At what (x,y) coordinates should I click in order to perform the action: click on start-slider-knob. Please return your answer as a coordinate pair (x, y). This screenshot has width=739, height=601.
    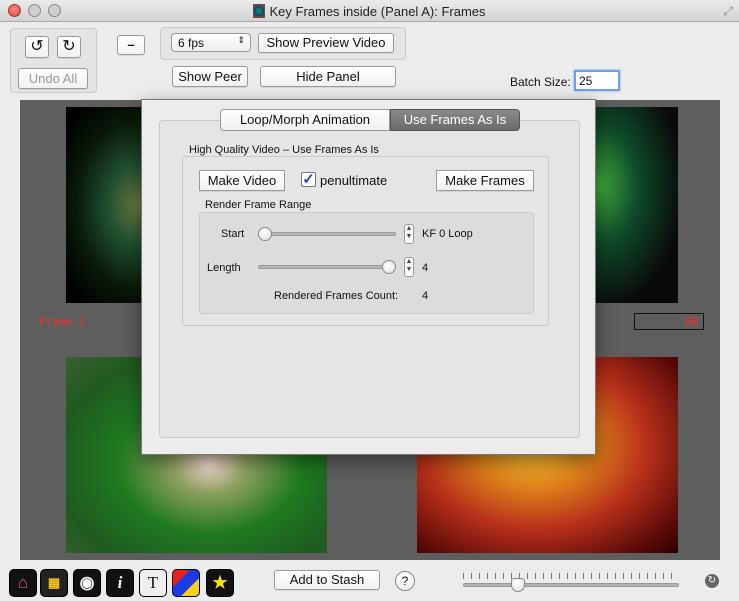
    Looking at the image, I should click on (265, 234).